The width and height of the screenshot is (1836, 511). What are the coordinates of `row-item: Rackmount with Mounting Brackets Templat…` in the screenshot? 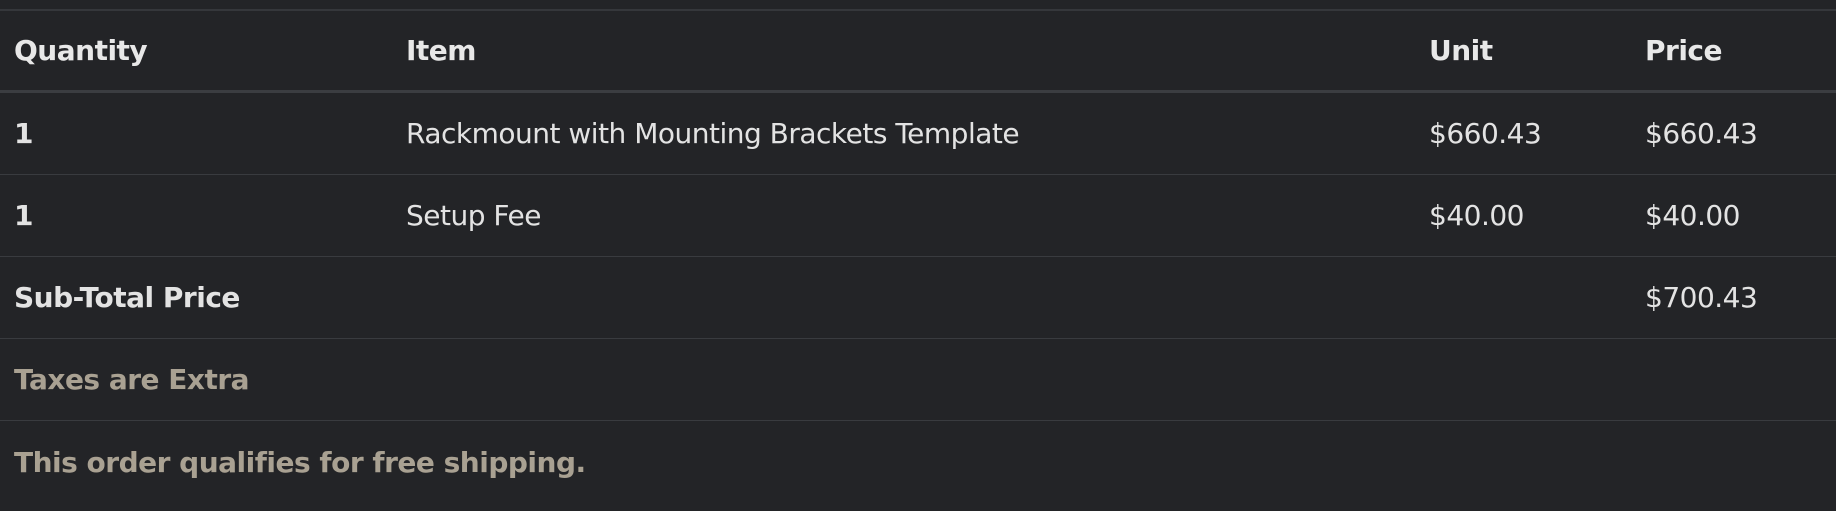 It's located at (713, 133).